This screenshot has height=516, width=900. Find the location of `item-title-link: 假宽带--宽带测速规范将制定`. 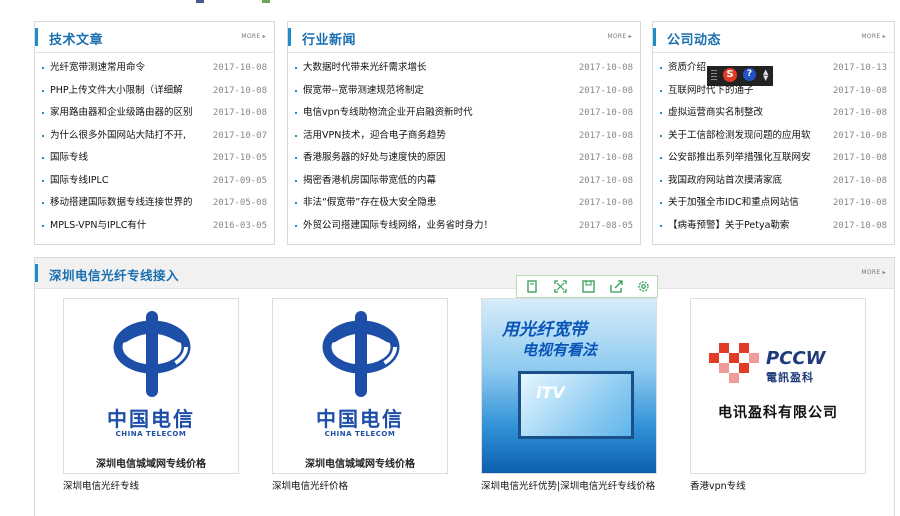

item-title-link: 假宽带--宽带测速规范将制定 is located at coordinates (435, 91).